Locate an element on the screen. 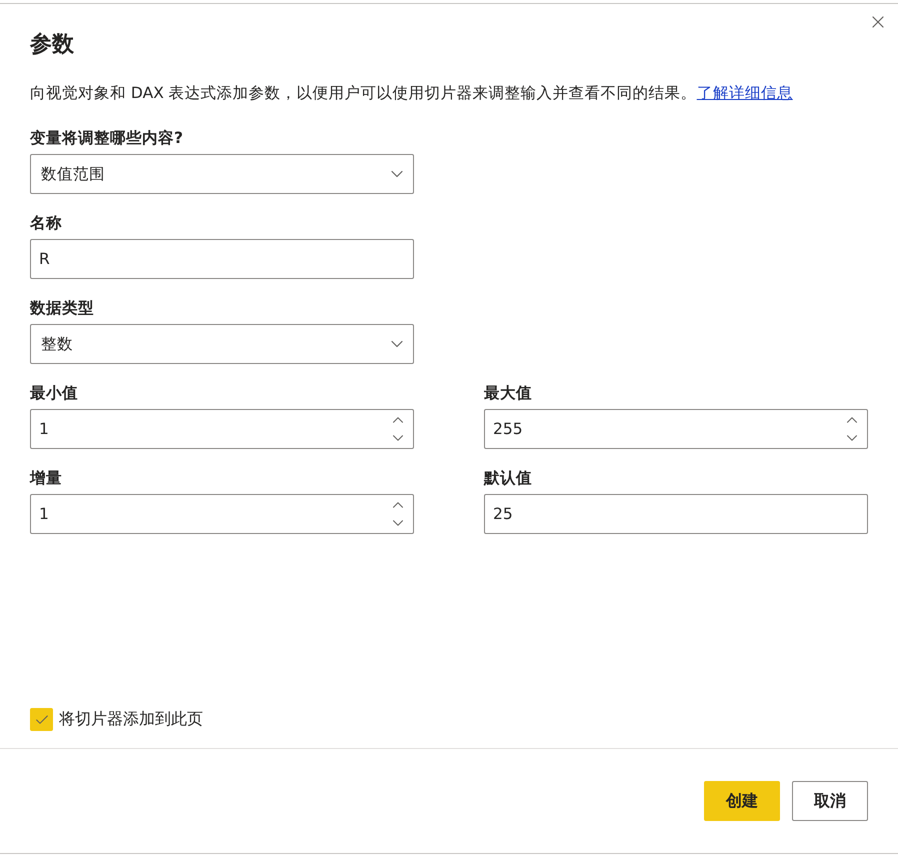 The width and height of the screenshot is (898, 855). input-field: R is located at coordinates (222, 259).